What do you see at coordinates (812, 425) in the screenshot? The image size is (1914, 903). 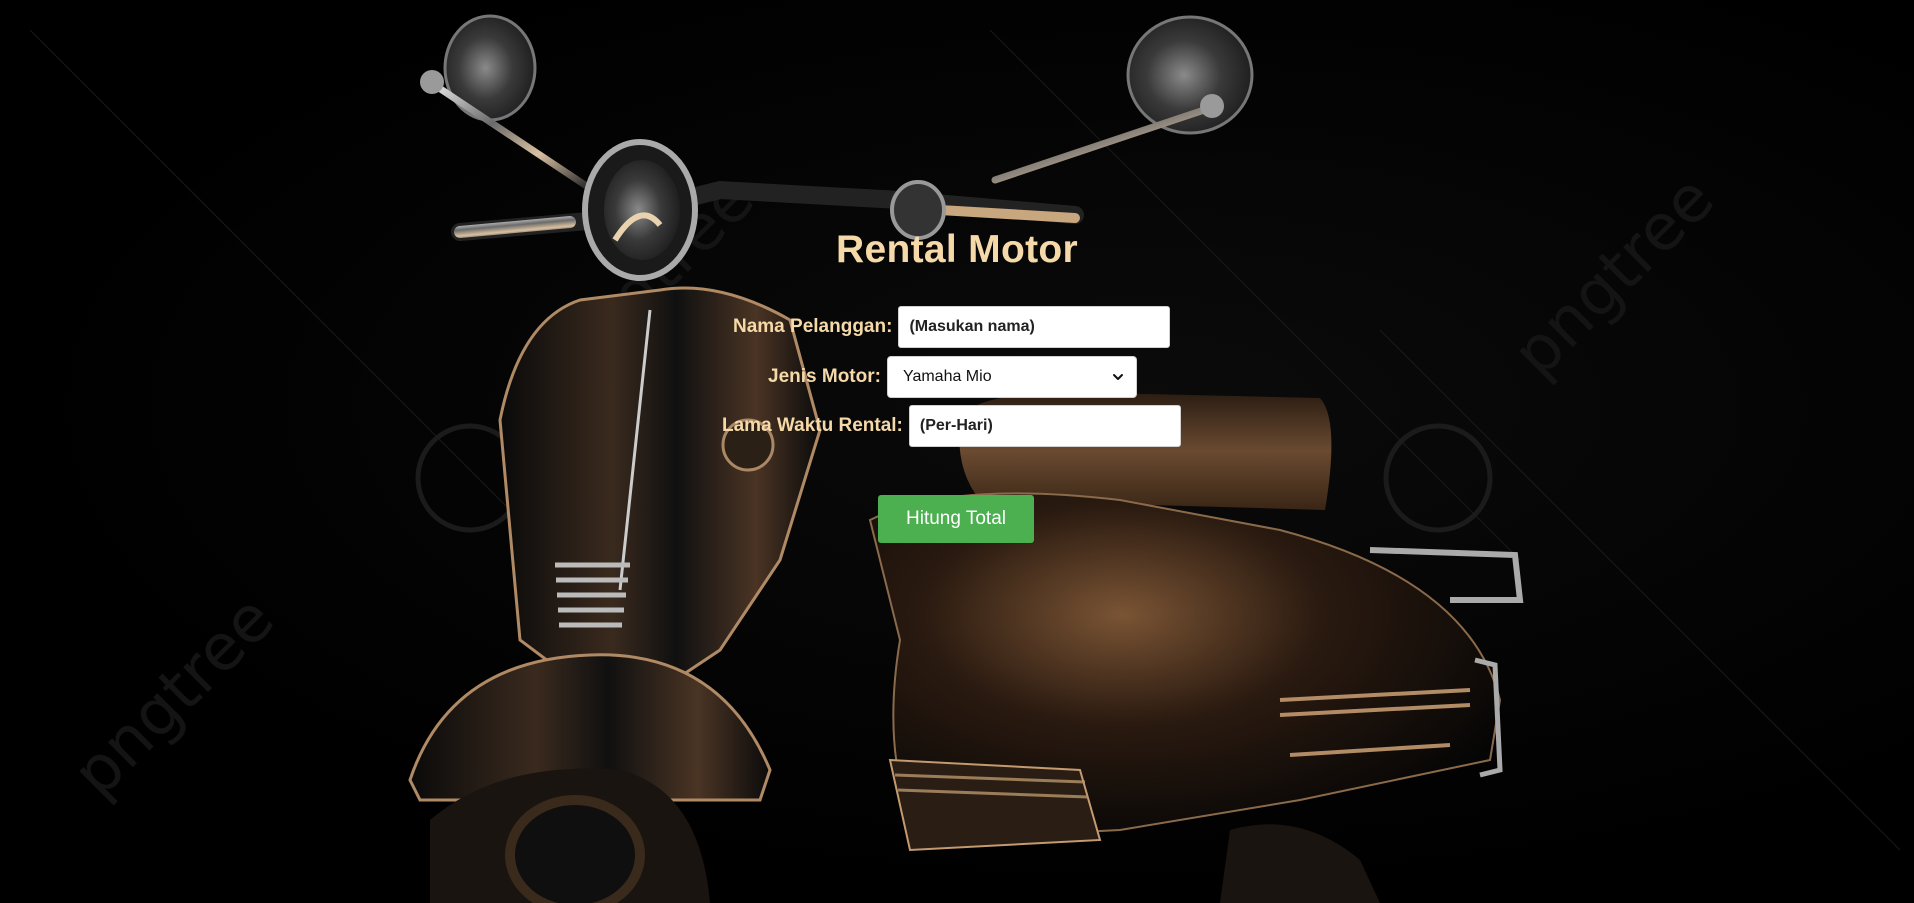 I see `rental-duration-label: Lama Waktu Rental:` at bounding box center [812, 425].